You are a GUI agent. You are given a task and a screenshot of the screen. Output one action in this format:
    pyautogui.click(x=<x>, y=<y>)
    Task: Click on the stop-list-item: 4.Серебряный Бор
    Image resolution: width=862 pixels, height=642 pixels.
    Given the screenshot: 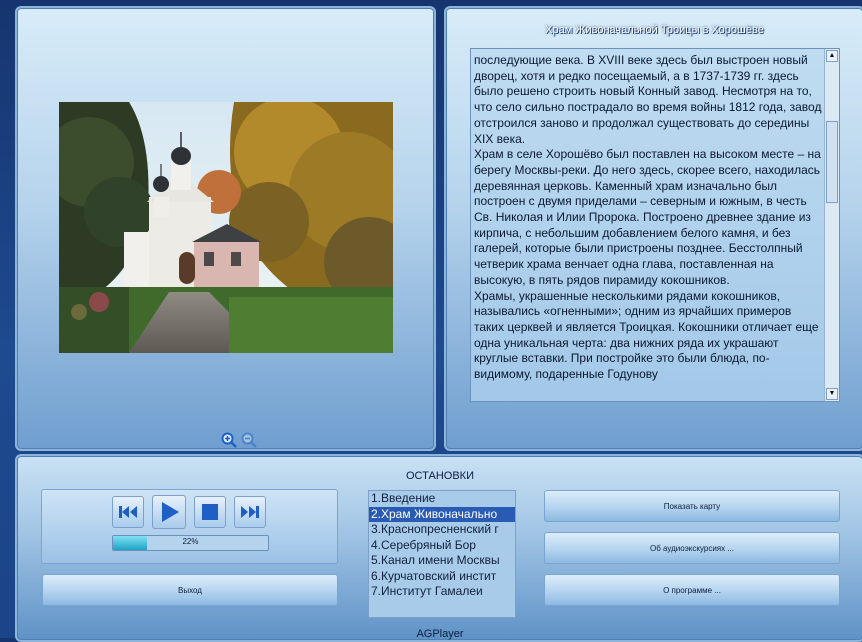 What is the action you would take?
    pyautogui.click(x=442, y=546)
    